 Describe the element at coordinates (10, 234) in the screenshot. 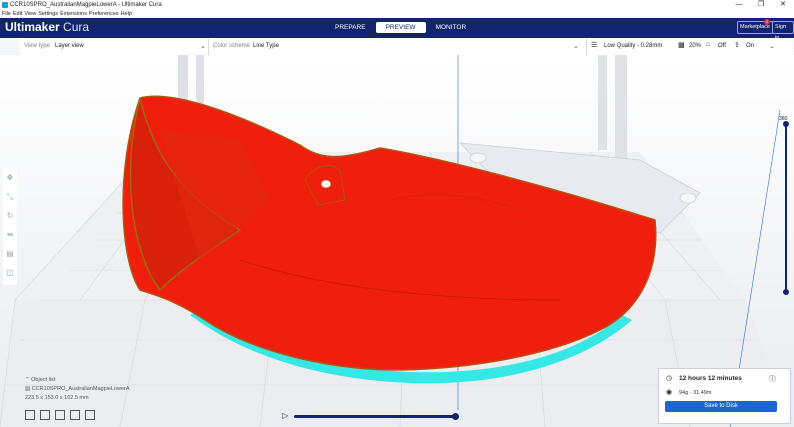

I see `mirror-tool-icon: ⇹` at that location.